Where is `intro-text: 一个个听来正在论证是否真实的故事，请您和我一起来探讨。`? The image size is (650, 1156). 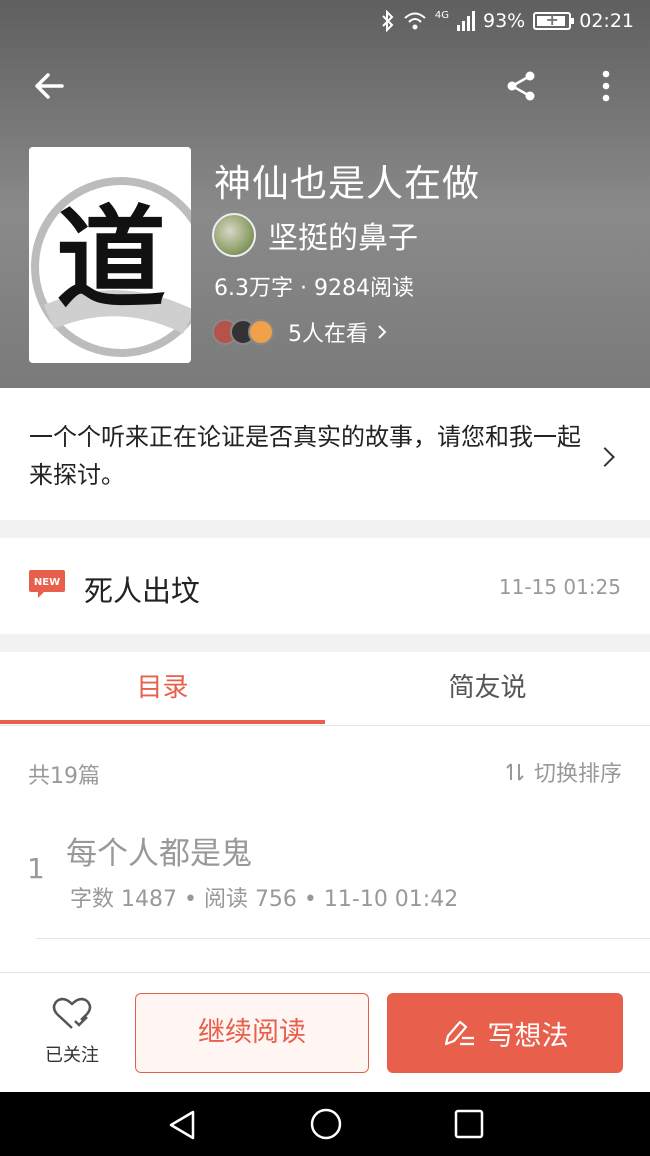 intro-text: 一个个听来正在论证是否真实的故事，请您和我一起来探讨。 is located at coordinates (305, 456).